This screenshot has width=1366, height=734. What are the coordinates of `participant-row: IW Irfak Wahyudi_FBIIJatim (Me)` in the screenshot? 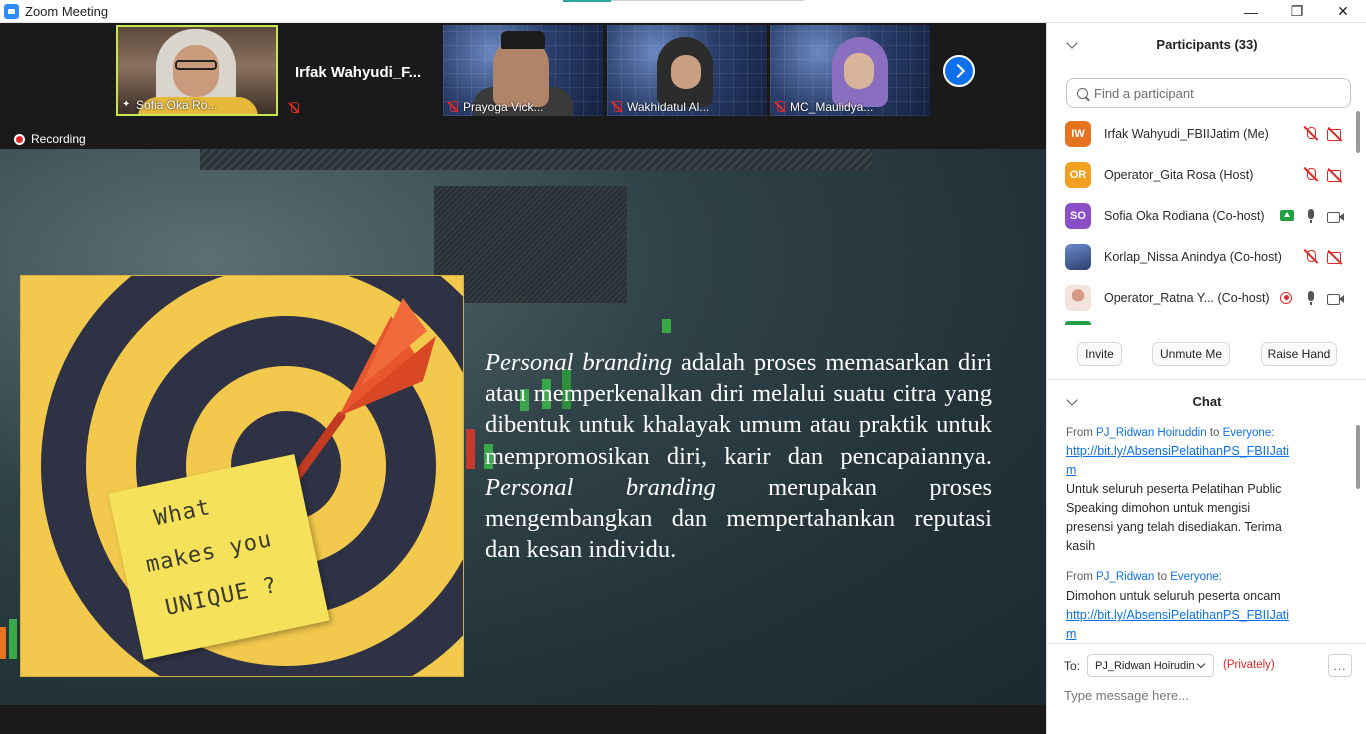 It's located at (1201, 133).